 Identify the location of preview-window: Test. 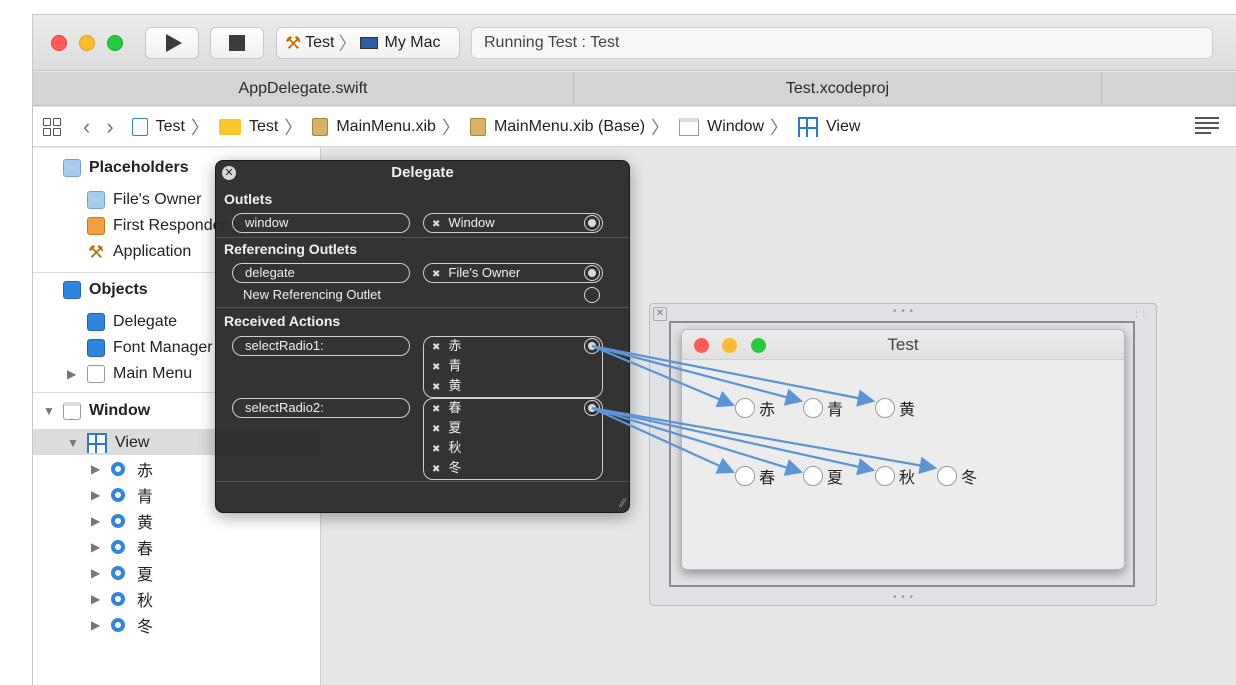
(903, 449).